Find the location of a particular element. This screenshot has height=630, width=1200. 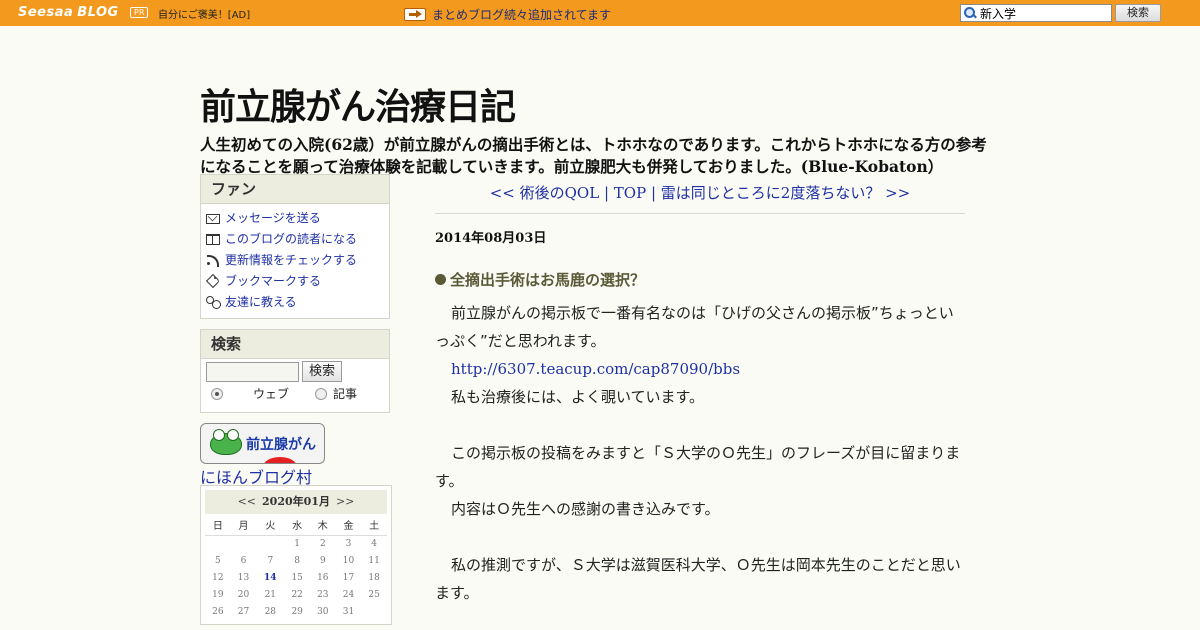

calendar-day: 5 is located at coordinates (217, 560).